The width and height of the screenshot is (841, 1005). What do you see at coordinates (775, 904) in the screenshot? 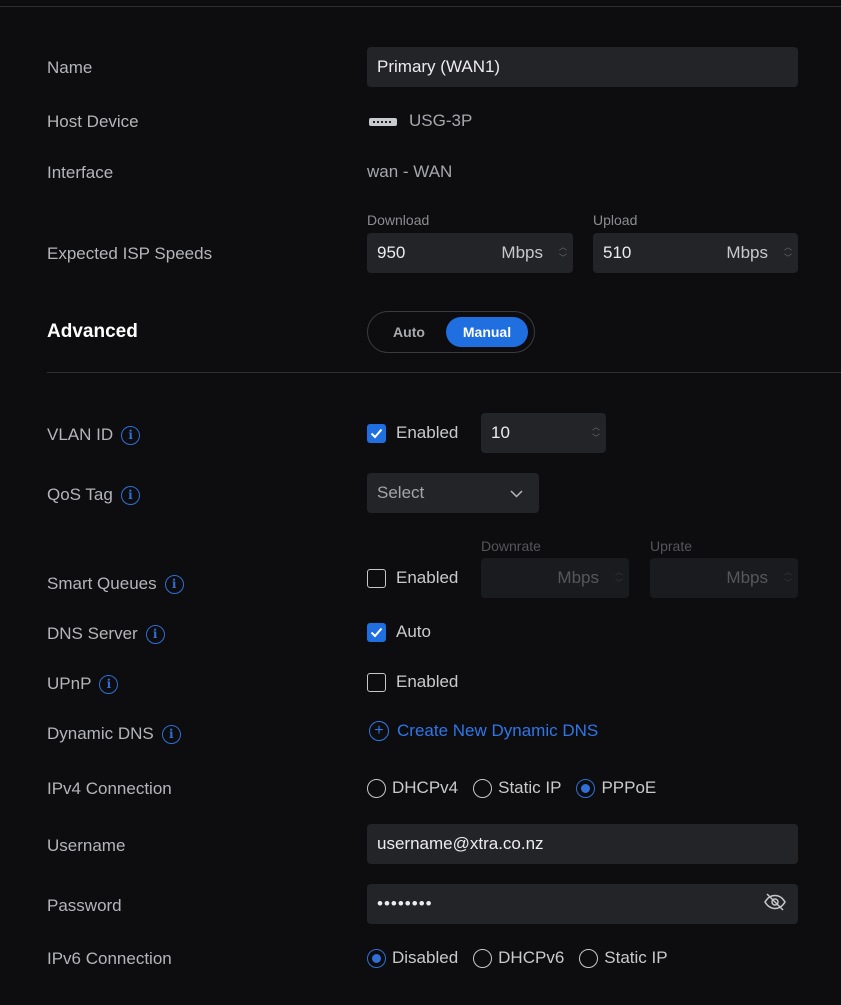
I see `eye-off-icon` at bounding box center [775, 904].